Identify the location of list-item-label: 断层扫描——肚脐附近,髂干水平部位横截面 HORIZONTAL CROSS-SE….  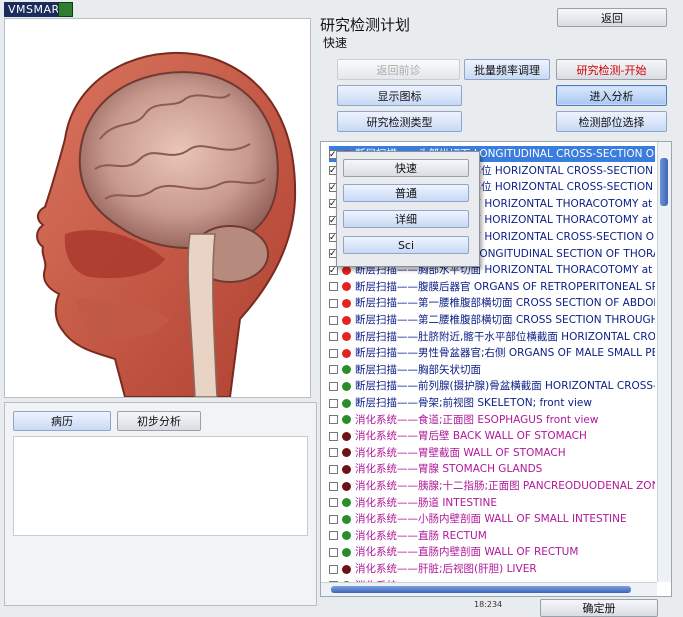
(505, 336).